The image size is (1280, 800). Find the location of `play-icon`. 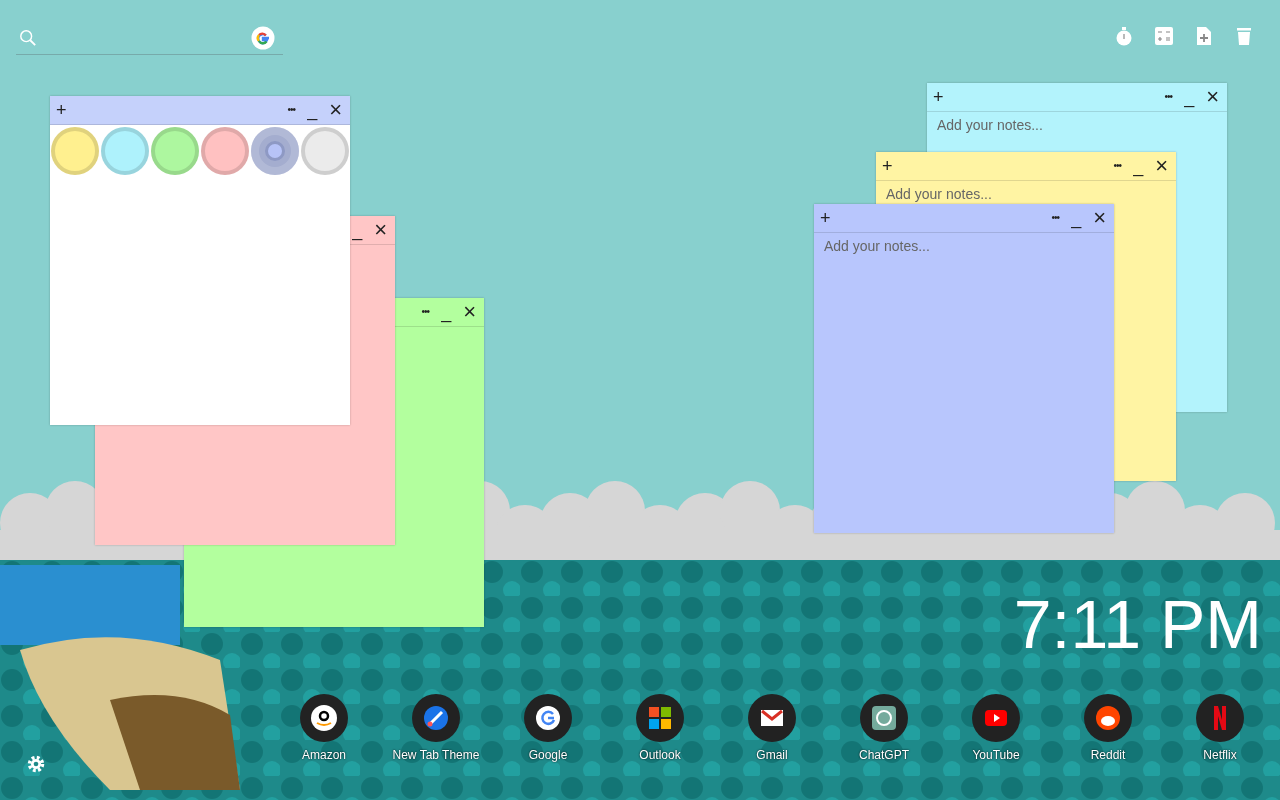

play-icon is located at coordinates (996, 718).